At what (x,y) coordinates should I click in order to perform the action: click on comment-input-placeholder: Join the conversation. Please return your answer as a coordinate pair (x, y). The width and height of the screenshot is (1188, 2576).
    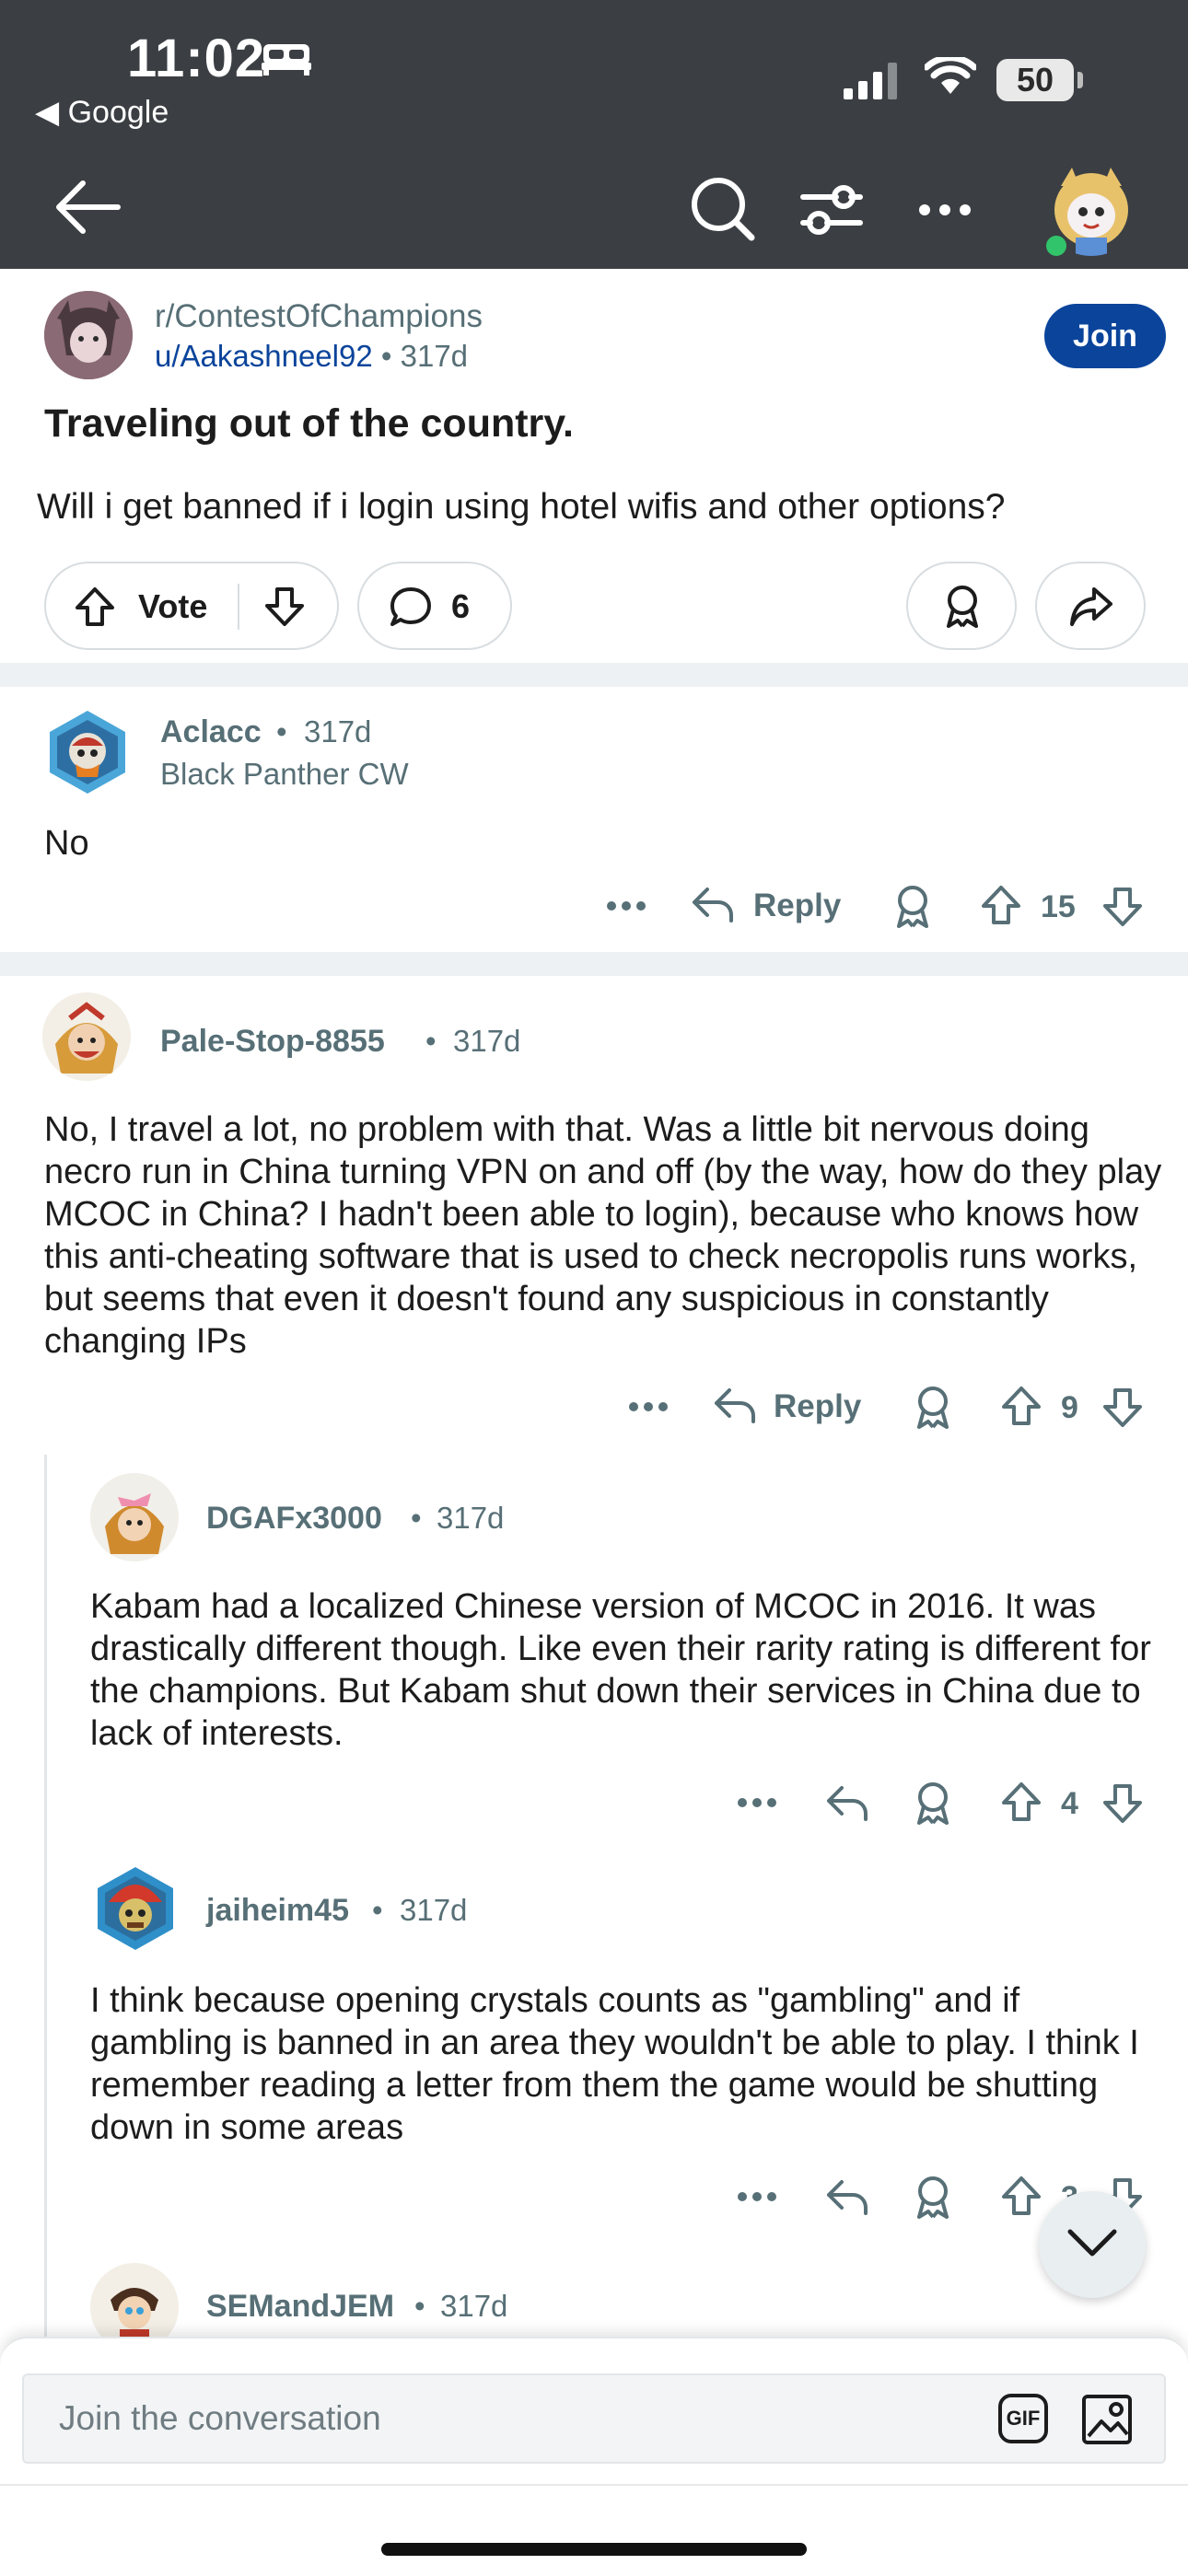
    Looking at the image, I should click on (220, 2418).